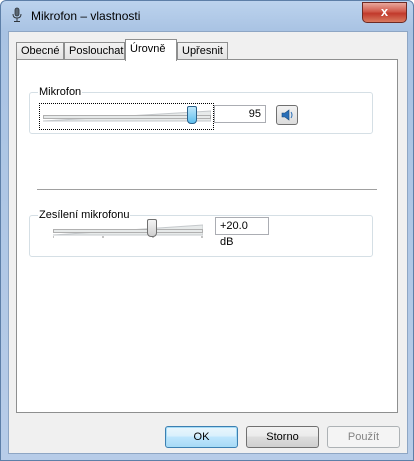  I want to click on mute-button, so click(287, 115).